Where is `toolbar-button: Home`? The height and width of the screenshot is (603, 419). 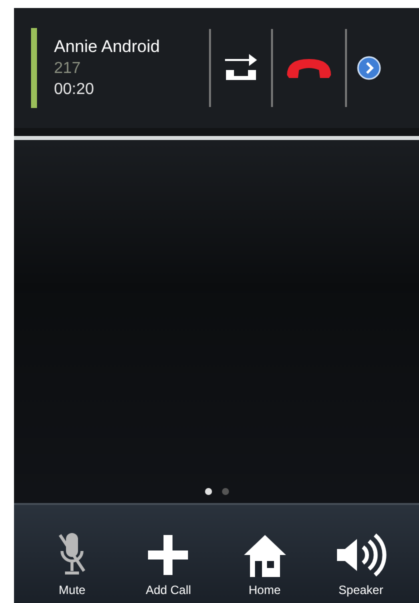
toolbar-button: Home is located at coordinates (264, 554).